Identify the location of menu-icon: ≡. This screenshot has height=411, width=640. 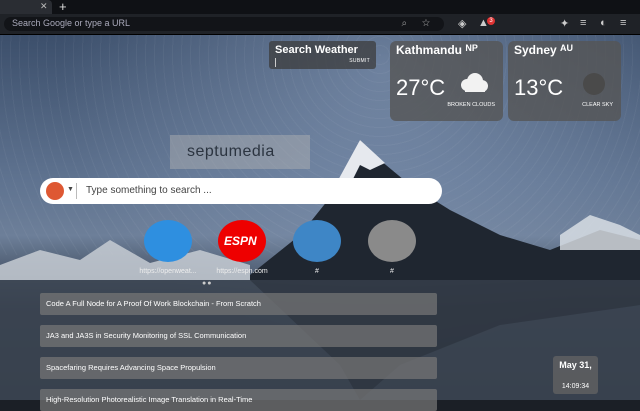
(623, 23).